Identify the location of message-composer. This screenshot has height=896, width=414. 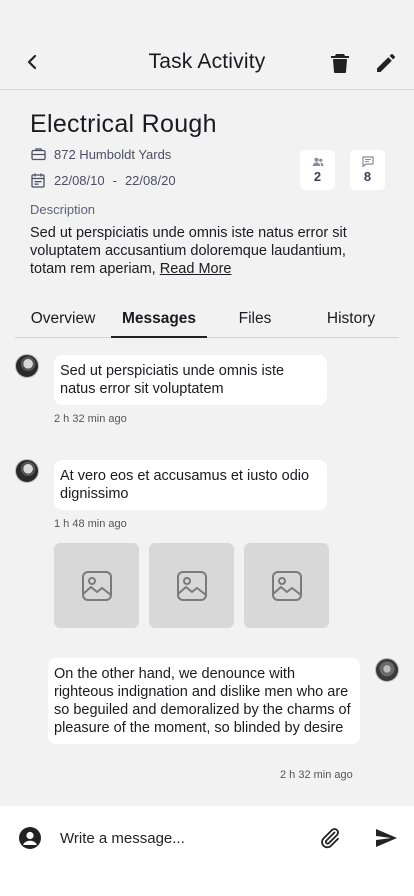
(207, 851).